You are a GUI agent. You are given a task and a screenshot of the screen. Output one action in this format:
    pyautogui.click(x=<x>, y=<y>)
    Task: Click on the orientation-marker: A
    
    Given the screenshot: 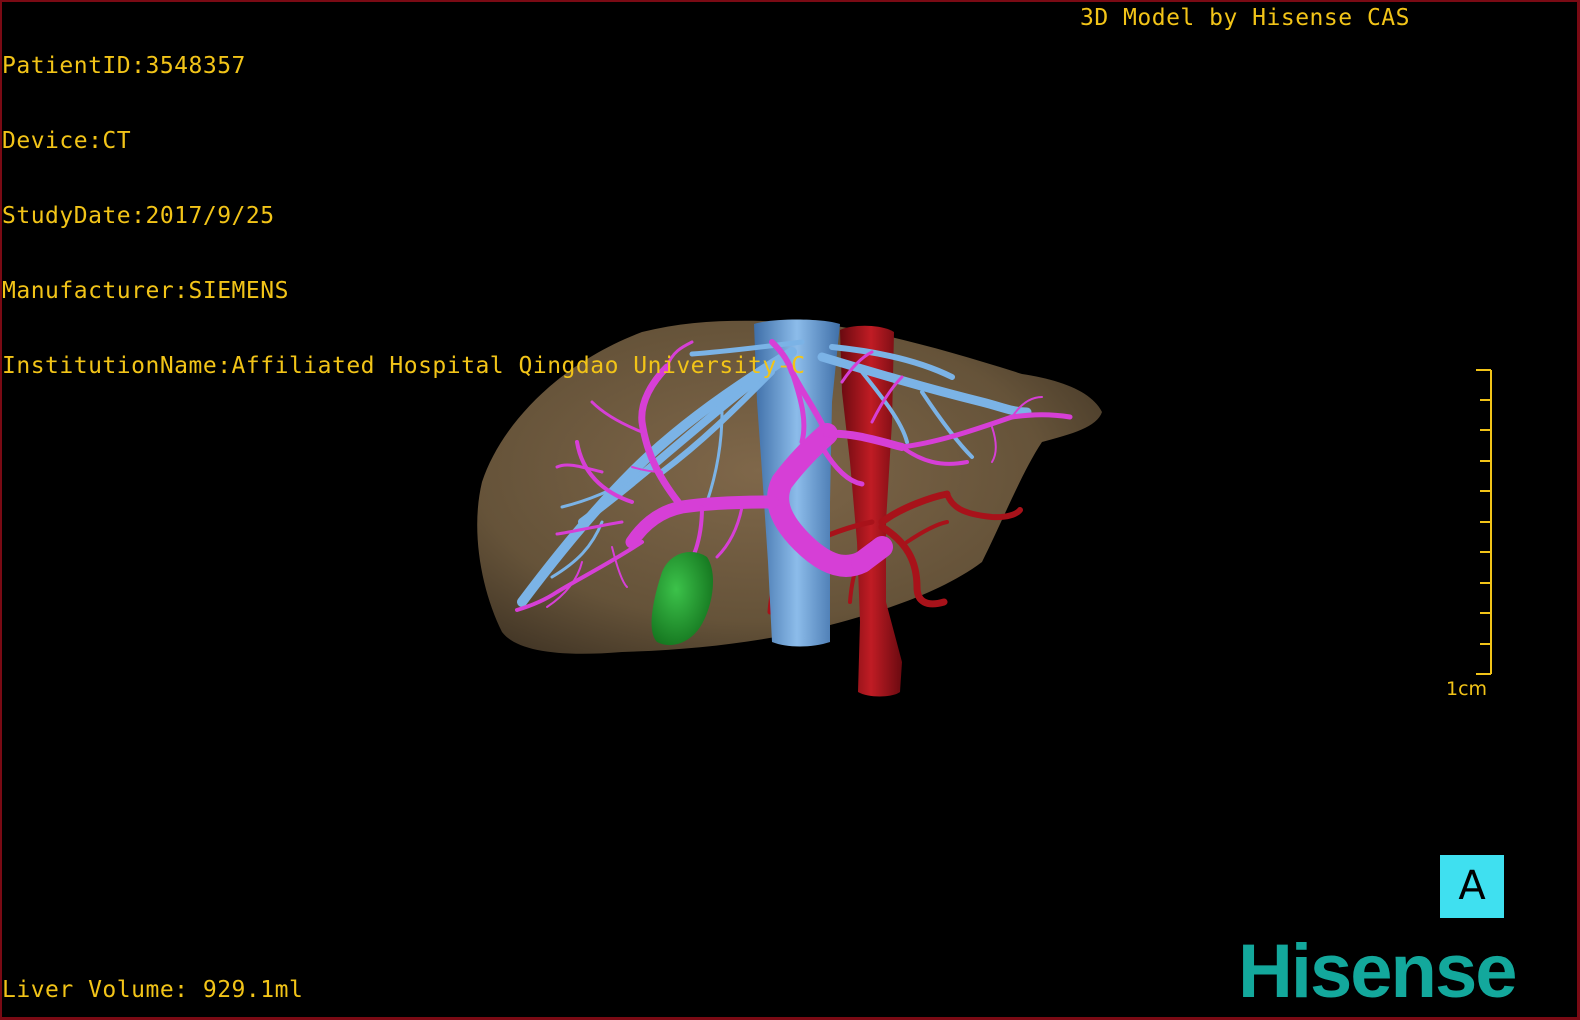 What is the action you would take?
    pyautogui.click(x=1472, y=886)
    